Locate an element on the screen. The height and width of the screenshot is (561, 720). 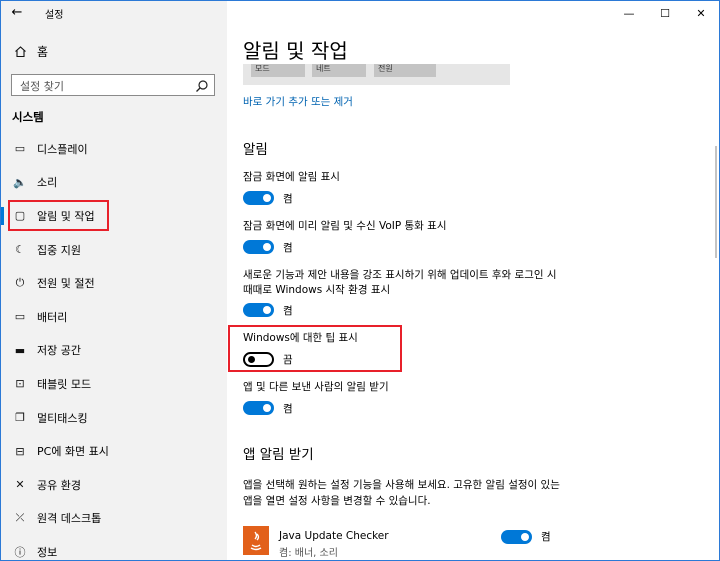
sidebar-item: 🔈 소리 is located at coordinates (114, 183).